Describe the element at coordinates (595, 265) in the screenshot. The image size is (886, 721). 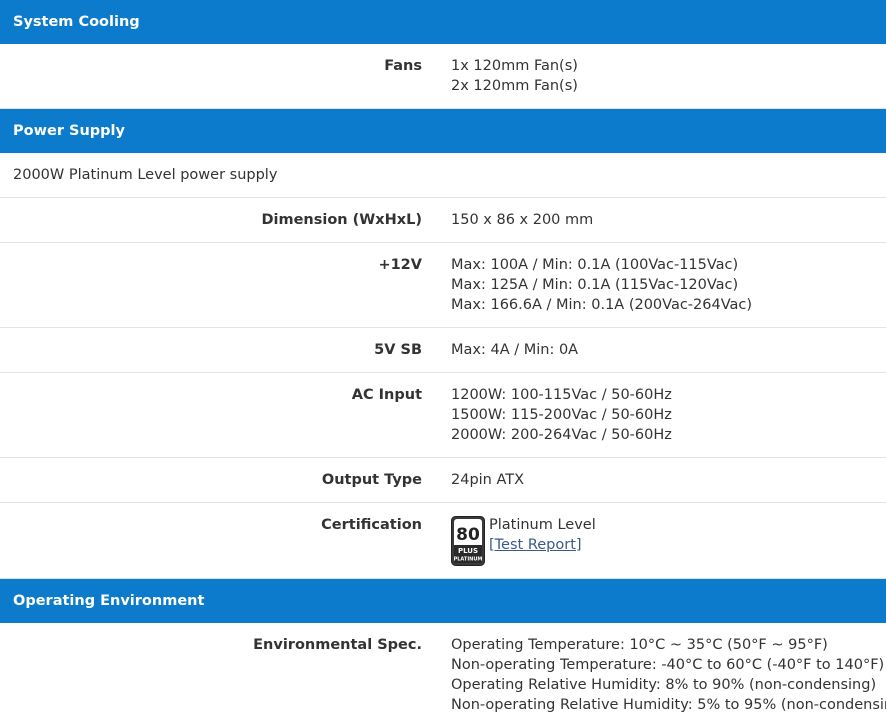
I see `spec-value-line: Max: 100A / Min: 0.1A (100Vac-115Vac)` at that location.